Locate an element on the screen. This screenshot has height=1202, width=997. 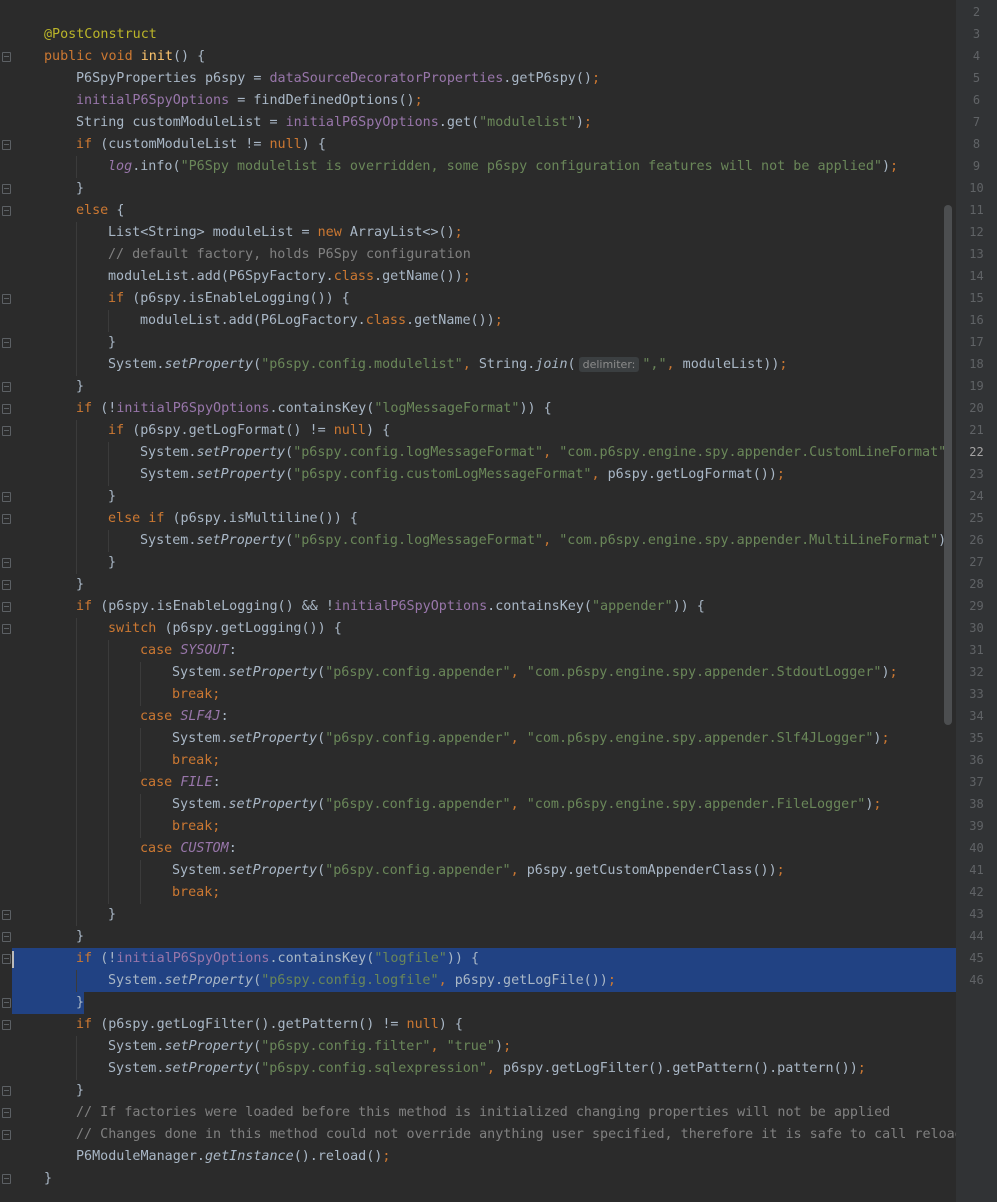
code-token: "p6spy.config.logfile" is located at coordinates (350, 980).